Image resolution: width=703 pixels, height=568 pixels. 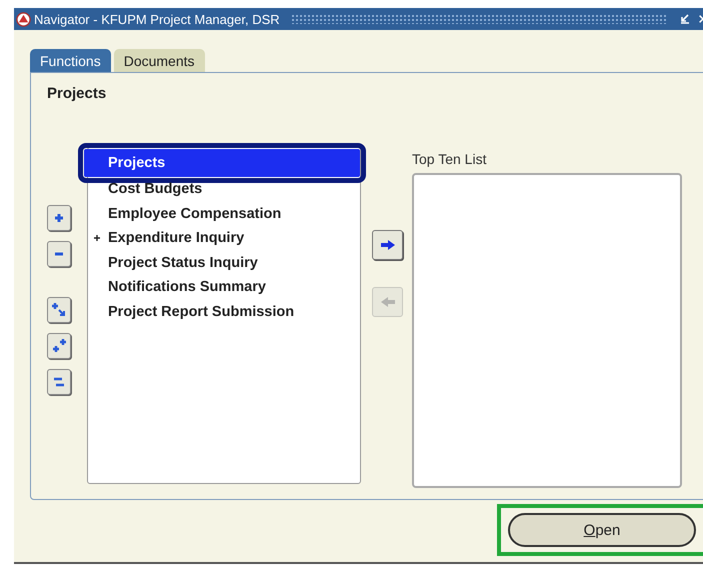 What do you see at coordinates (222, 163) in the screenshot?
I see `function-item: Projects` at bounding box center [222, 163].